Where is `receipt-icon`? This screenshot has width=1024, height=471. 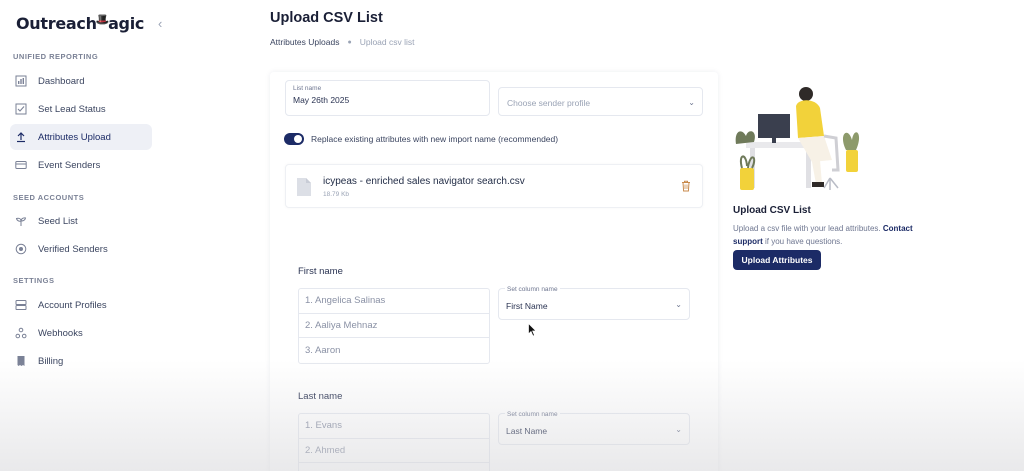 receipt-icon is located at coordinates (20, 361).